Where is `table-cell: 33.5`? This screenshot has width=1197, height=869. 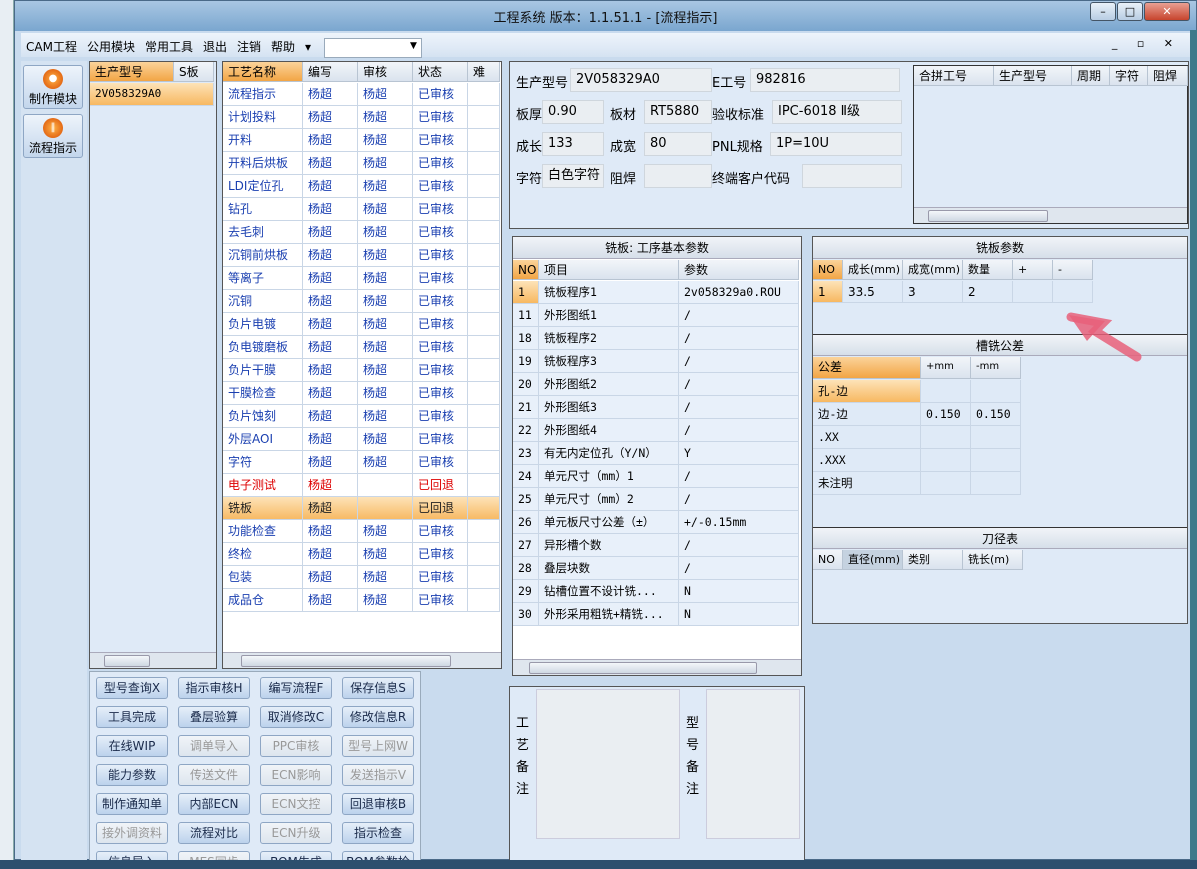
table-cell: 33.5 is located at coordinates (873, 292).